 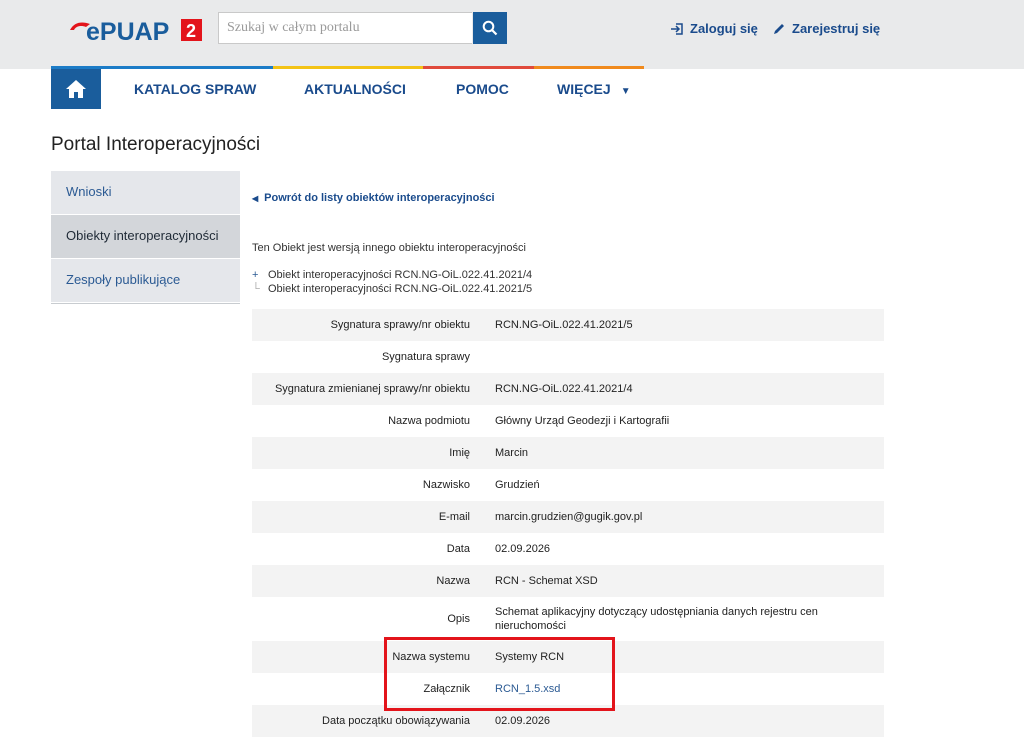 I want to click on login-link: Zaloguj się, so click(x=714, y=28).